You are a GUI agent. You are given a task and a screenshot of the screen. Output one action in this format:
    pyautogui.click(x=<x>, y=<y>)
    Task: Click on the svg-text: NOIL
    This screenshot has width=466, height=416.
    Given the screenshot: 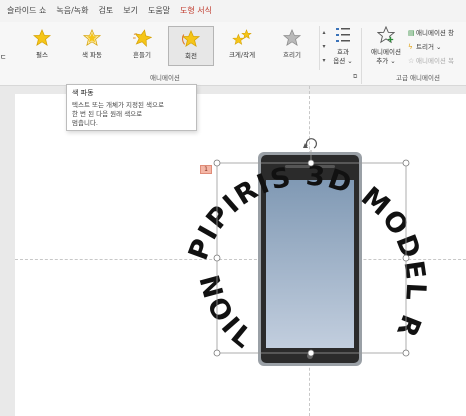 What is the action you would take?
    pyautogui.click(x=226, y=314)
    